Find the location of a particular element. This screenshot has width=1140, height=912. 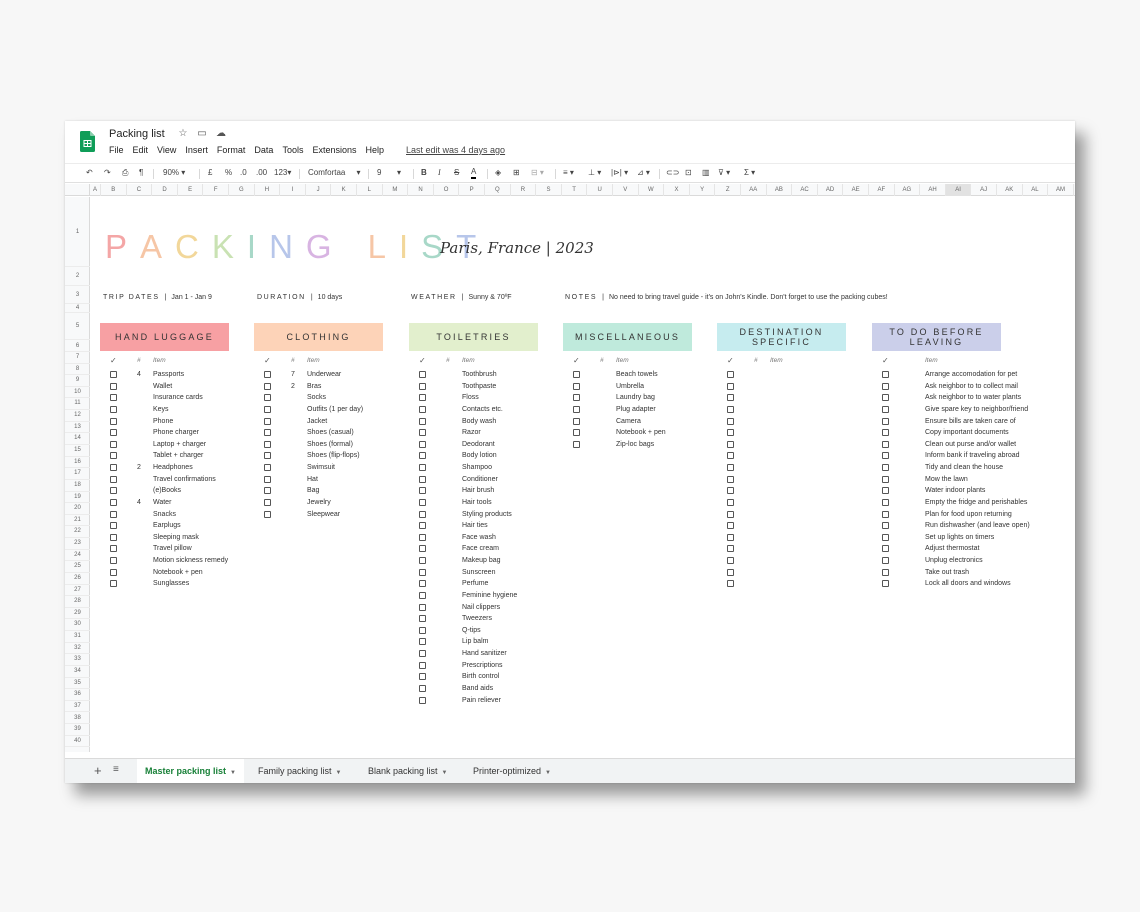

row-header-20: 20 is located at coordinates (77, 509).